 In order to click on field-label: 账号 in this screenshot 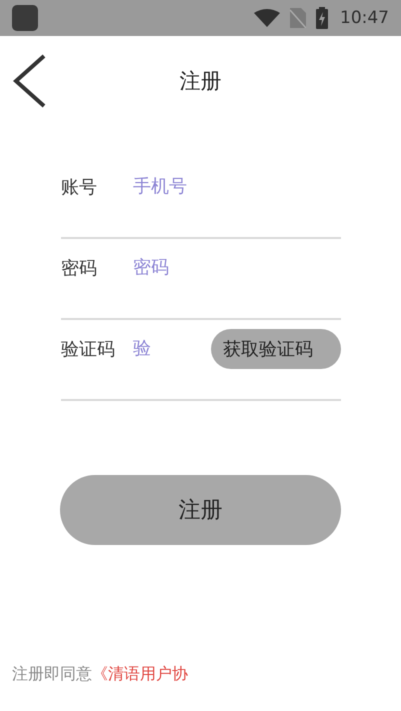, I will do `click(79, 187)`.